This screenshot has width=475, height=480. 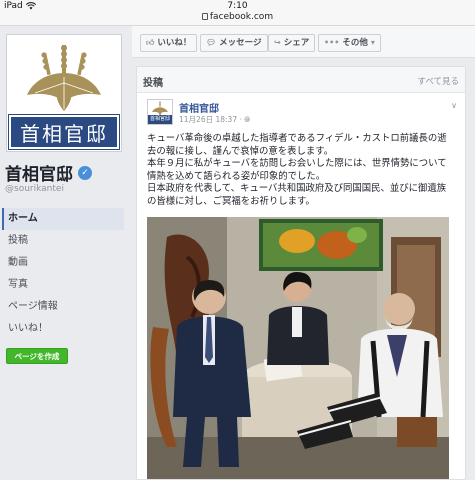 I want to click on post-author-link: 首相官邸, so click(x=199, y=107).